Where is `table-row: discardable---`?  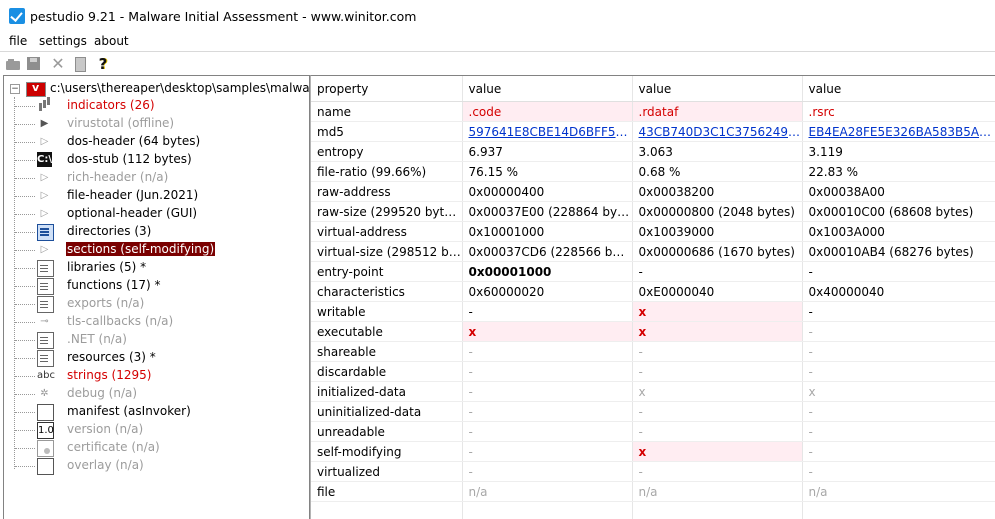
table-row: discardable--- is located at coordinates (653, 372).